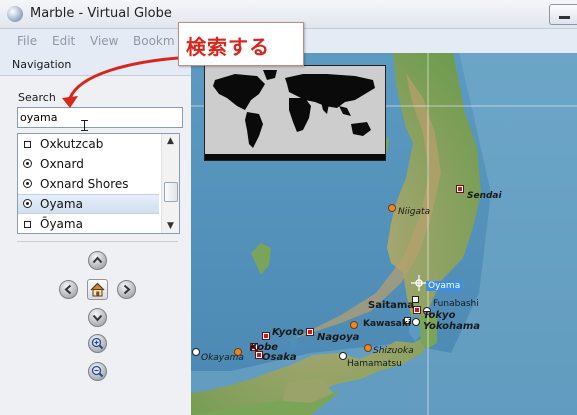 This screenshot has height=415, width=577. I want to click on map-label-osaka: Osaka, so click(279, 357).